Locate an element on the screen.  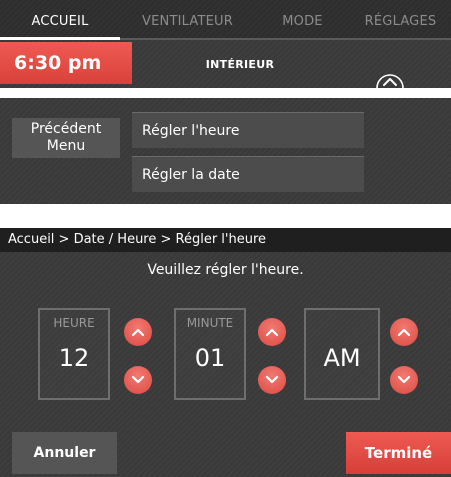
minute-value: 01 is located at coordinates (210, 358).